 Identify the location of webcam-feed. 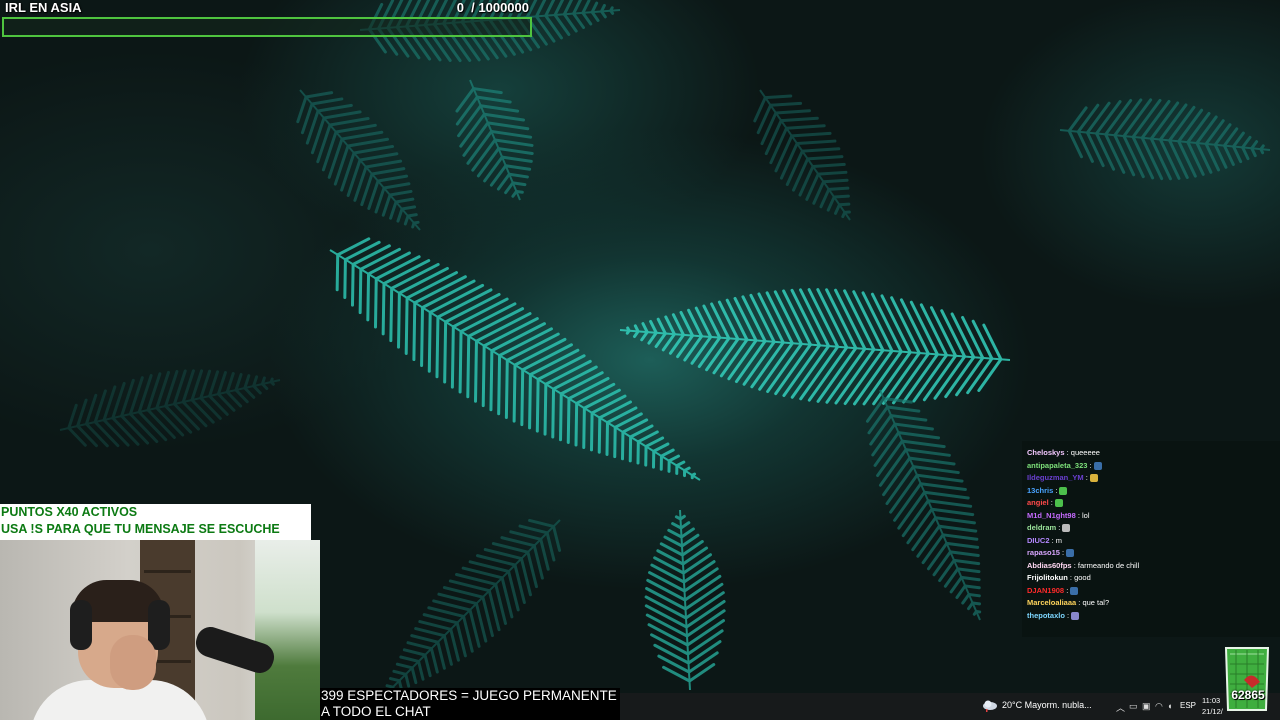
(160, 630).